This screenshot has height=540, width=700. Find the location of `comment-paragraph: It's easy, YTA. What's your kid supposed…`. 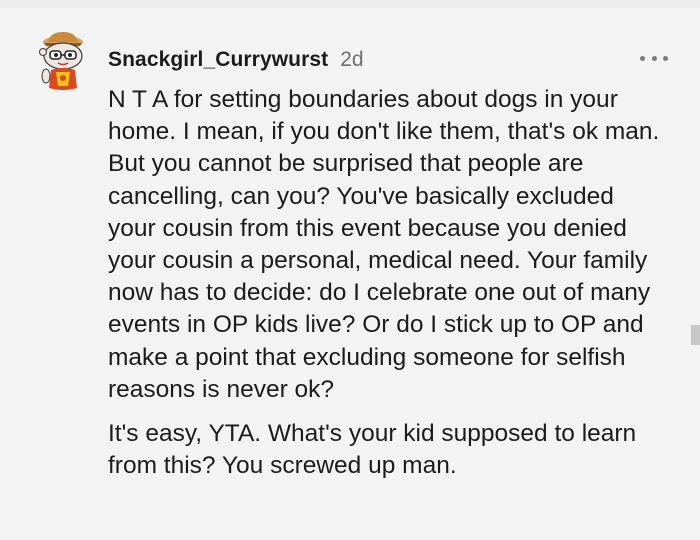

comment-paragraph: It's easy, YTA. What's your kid supposed… is located at coordinates (372, 450).